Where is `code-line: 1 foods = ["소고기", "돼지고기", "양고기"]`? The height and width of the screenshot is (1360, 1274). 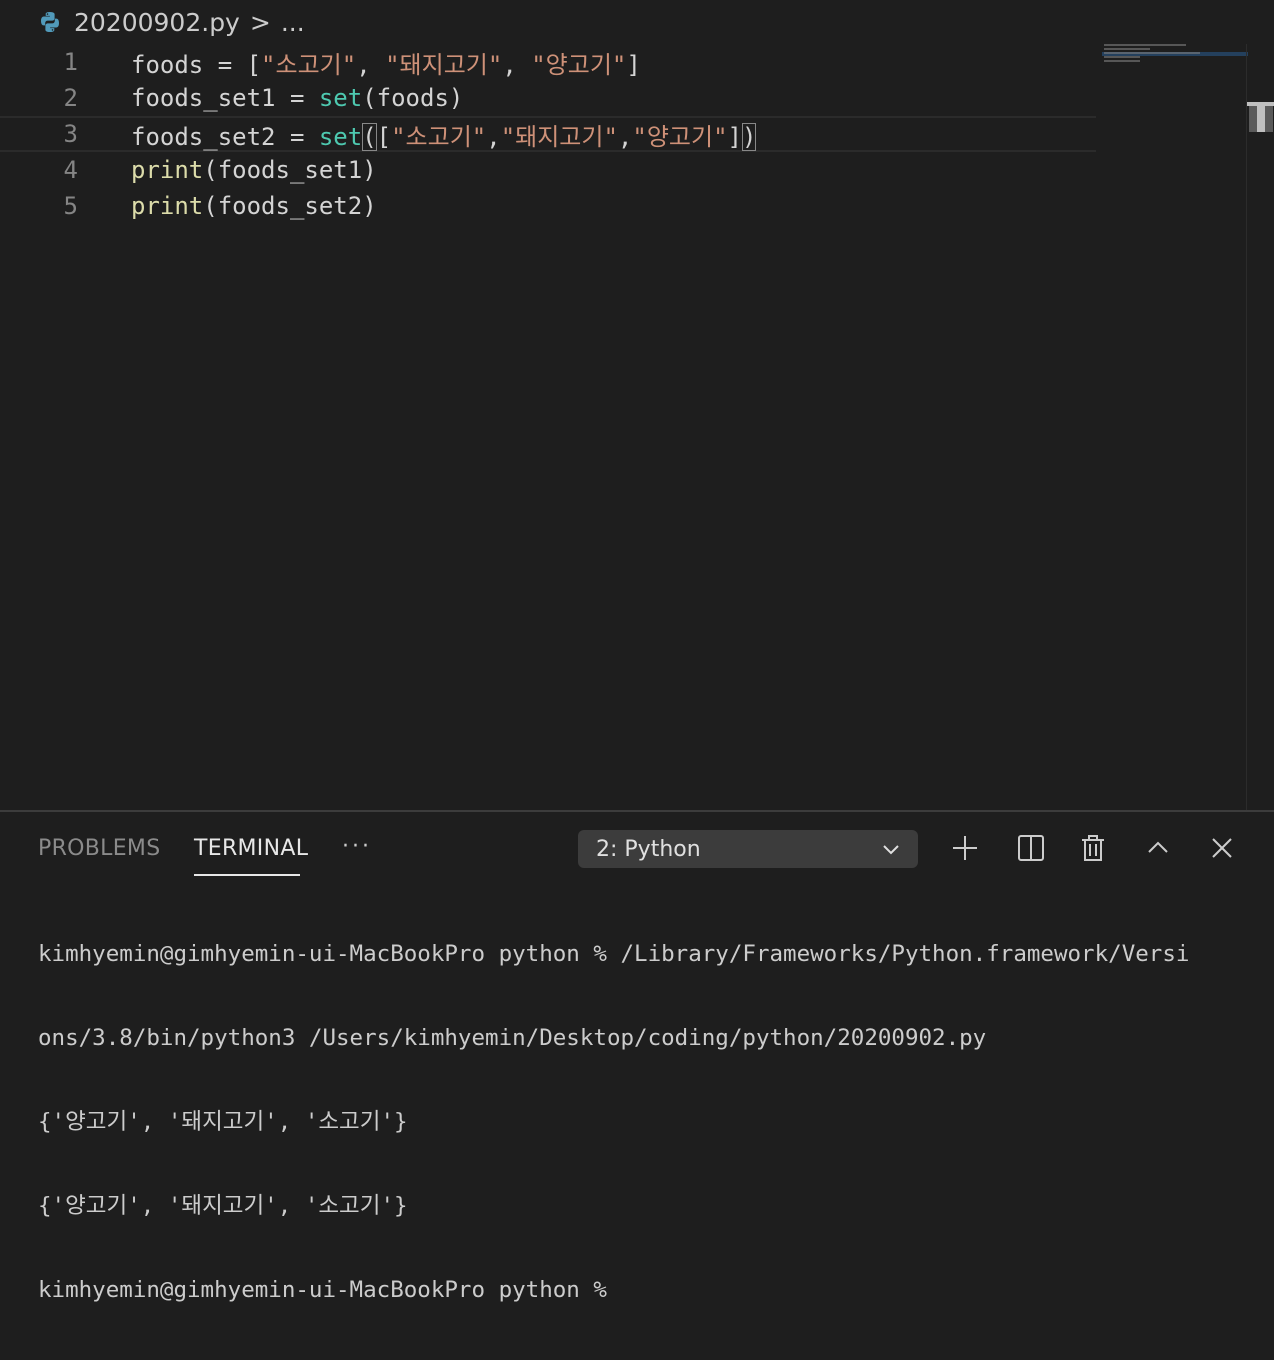
code-line: 1 foods = ["소고기", "돼지고기", "양고기"] is located at coordinates (548, 62).